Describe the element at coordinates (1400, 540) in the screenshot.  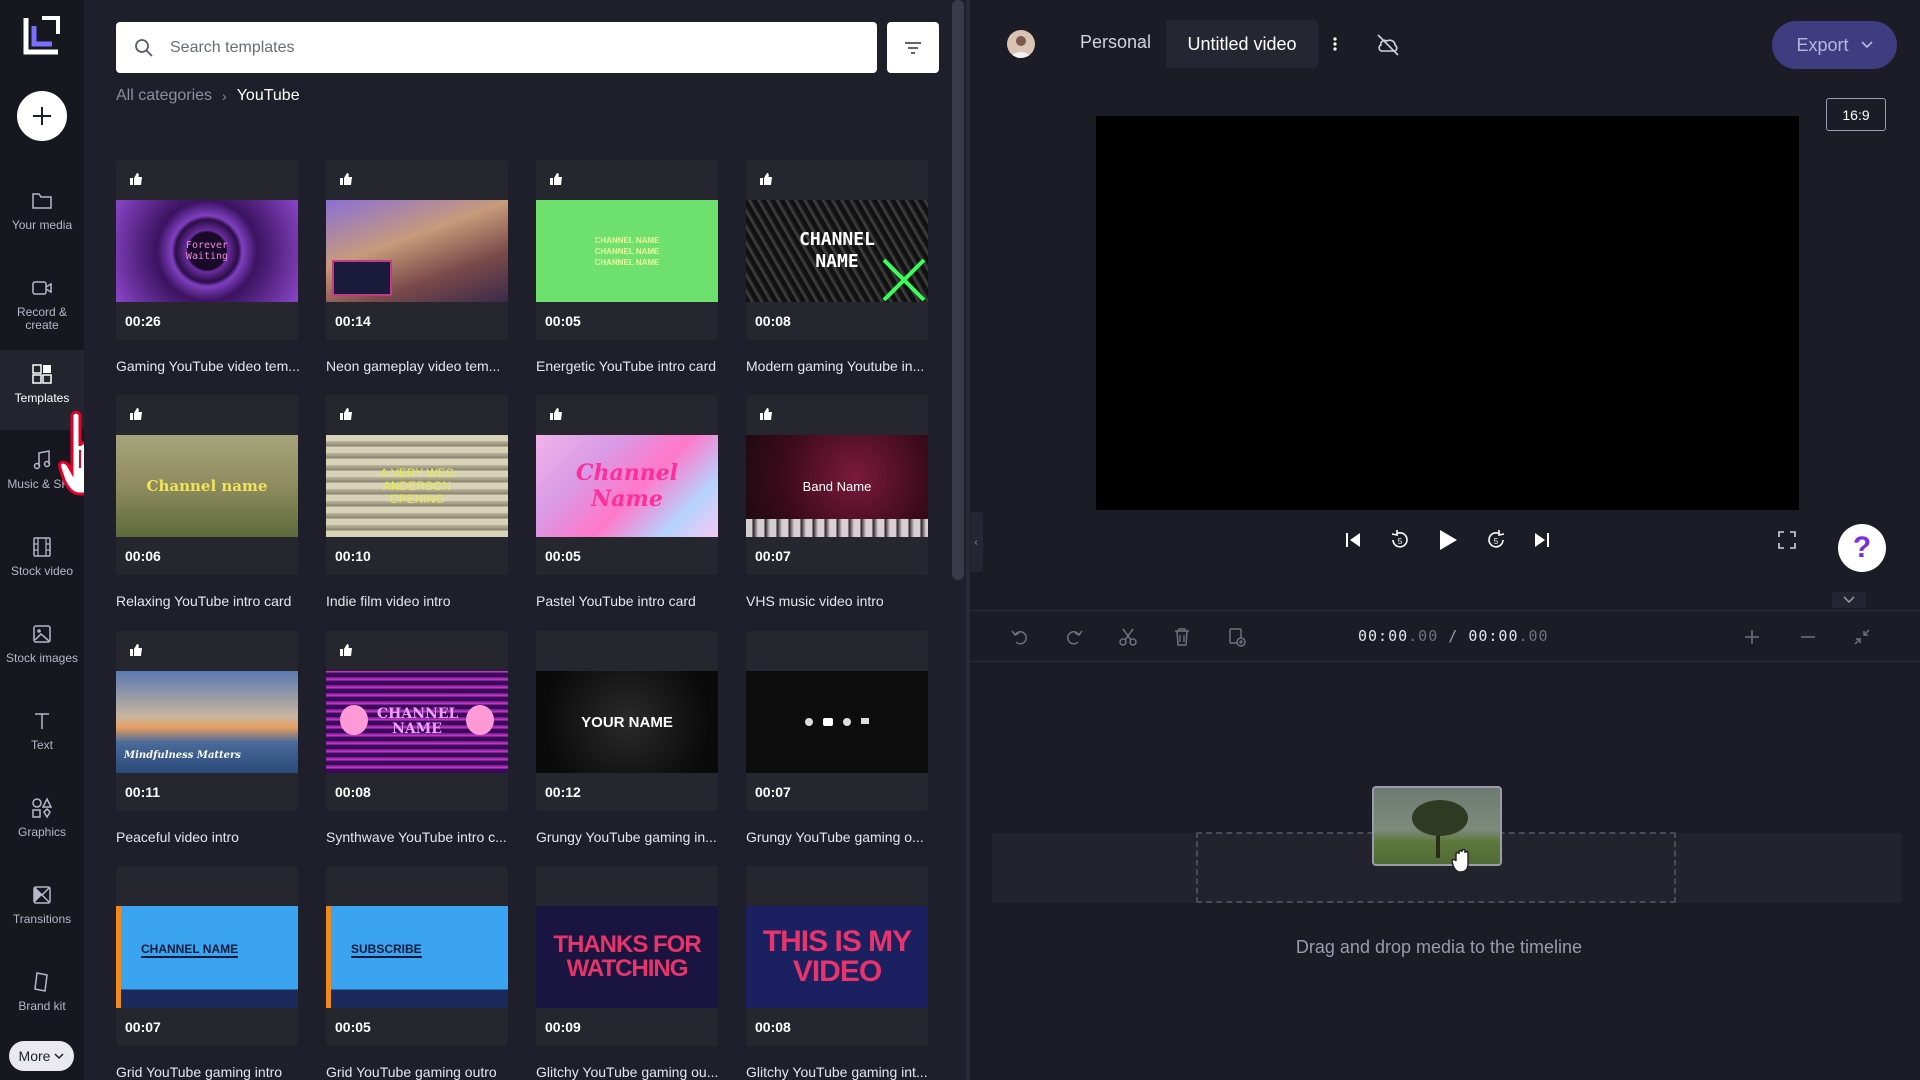
I see `rewind-5-icon: 5` at that location.